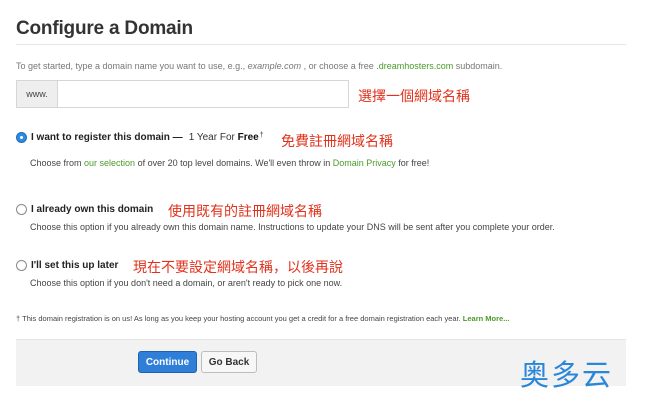  What do you see at coordinates (415, 66) in the screenshot?
I see `intro-free-domain: .dreamhosters.com` at bounding box center [415, 66].